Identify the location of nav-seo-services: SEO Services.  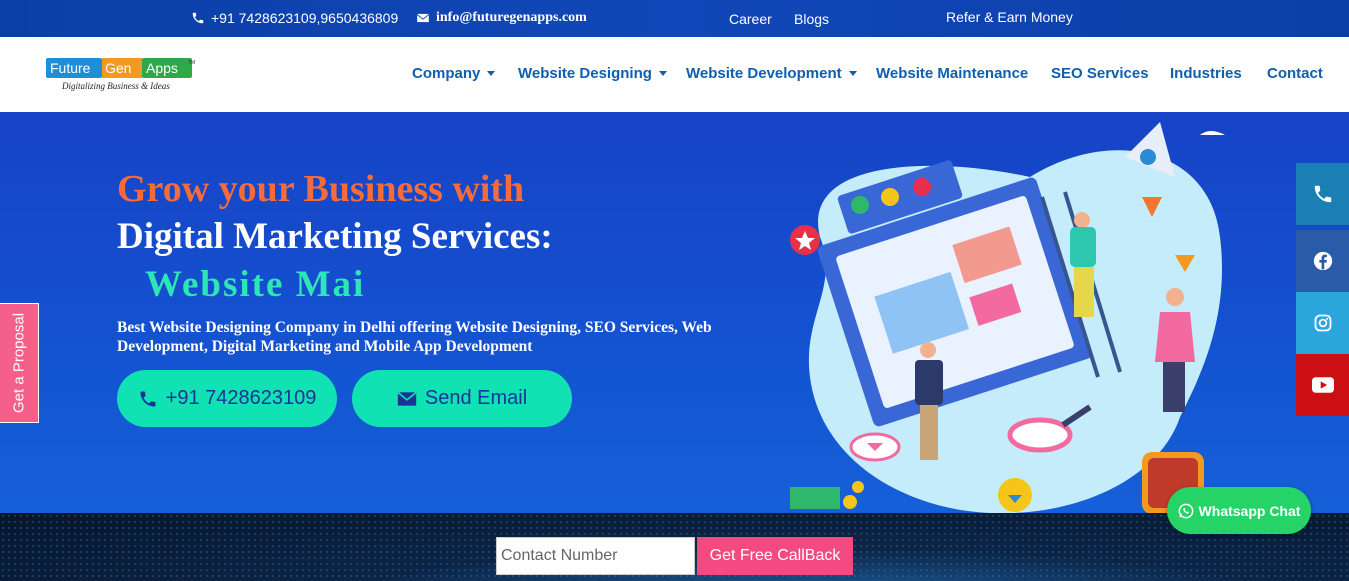
(1100, 73).